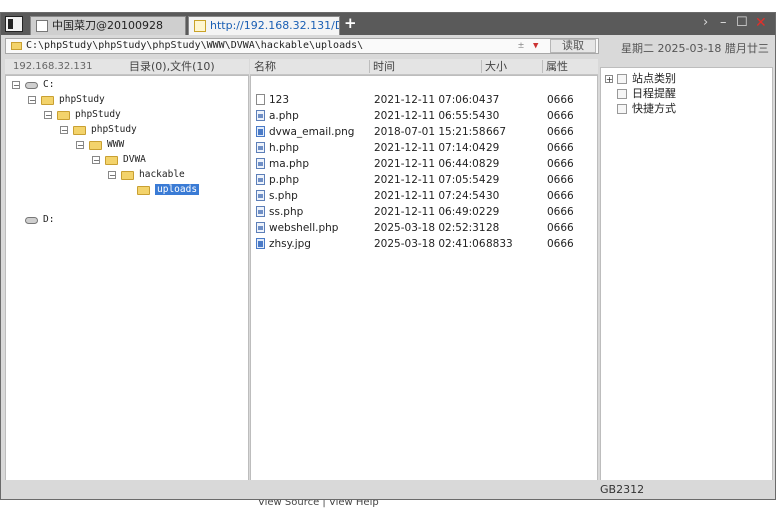 This screenshot has width=776, height=508. What do you see at coordinates (609, 79) in the screenshot?
I see `expand-icon: +` at bounding box center [609, 79].